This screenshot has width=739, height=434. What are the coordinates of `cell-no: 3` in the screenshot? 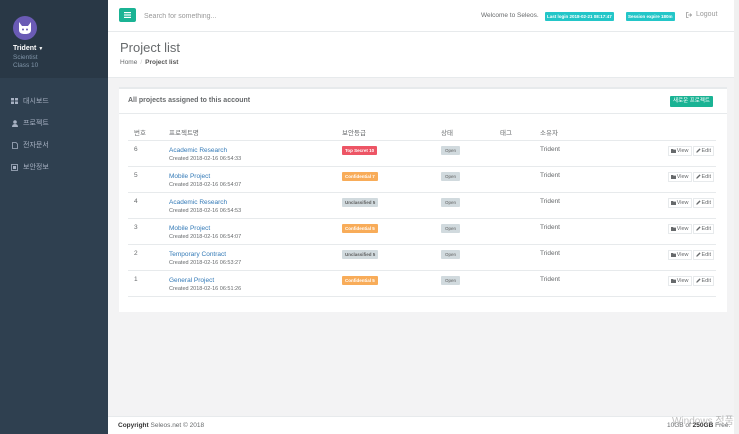 It's located at (148, 231).